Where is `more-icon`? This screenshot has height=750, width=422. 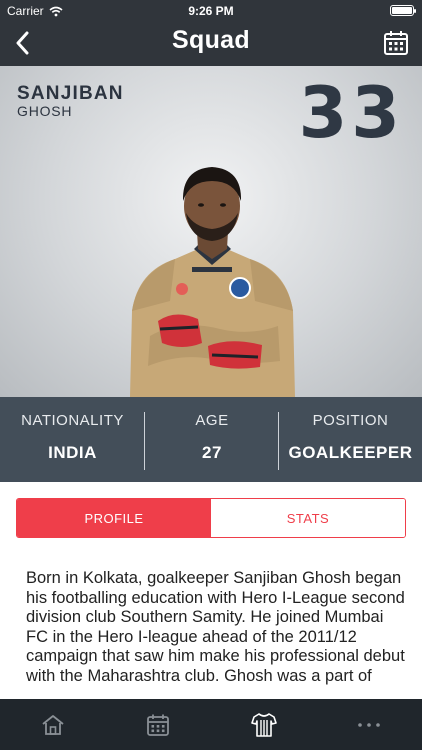 more-icon is located at coordinates (369, 724).